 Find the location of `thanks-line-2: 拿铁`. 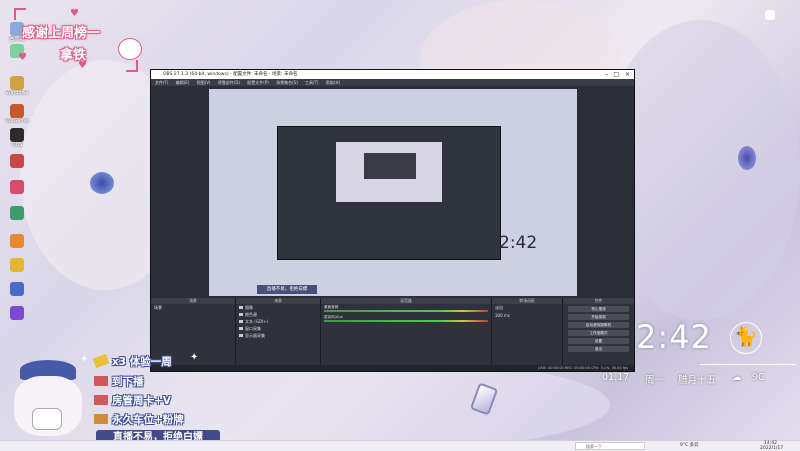

thanks-line-2: 拿铁 is located at coordinates (73, 55).